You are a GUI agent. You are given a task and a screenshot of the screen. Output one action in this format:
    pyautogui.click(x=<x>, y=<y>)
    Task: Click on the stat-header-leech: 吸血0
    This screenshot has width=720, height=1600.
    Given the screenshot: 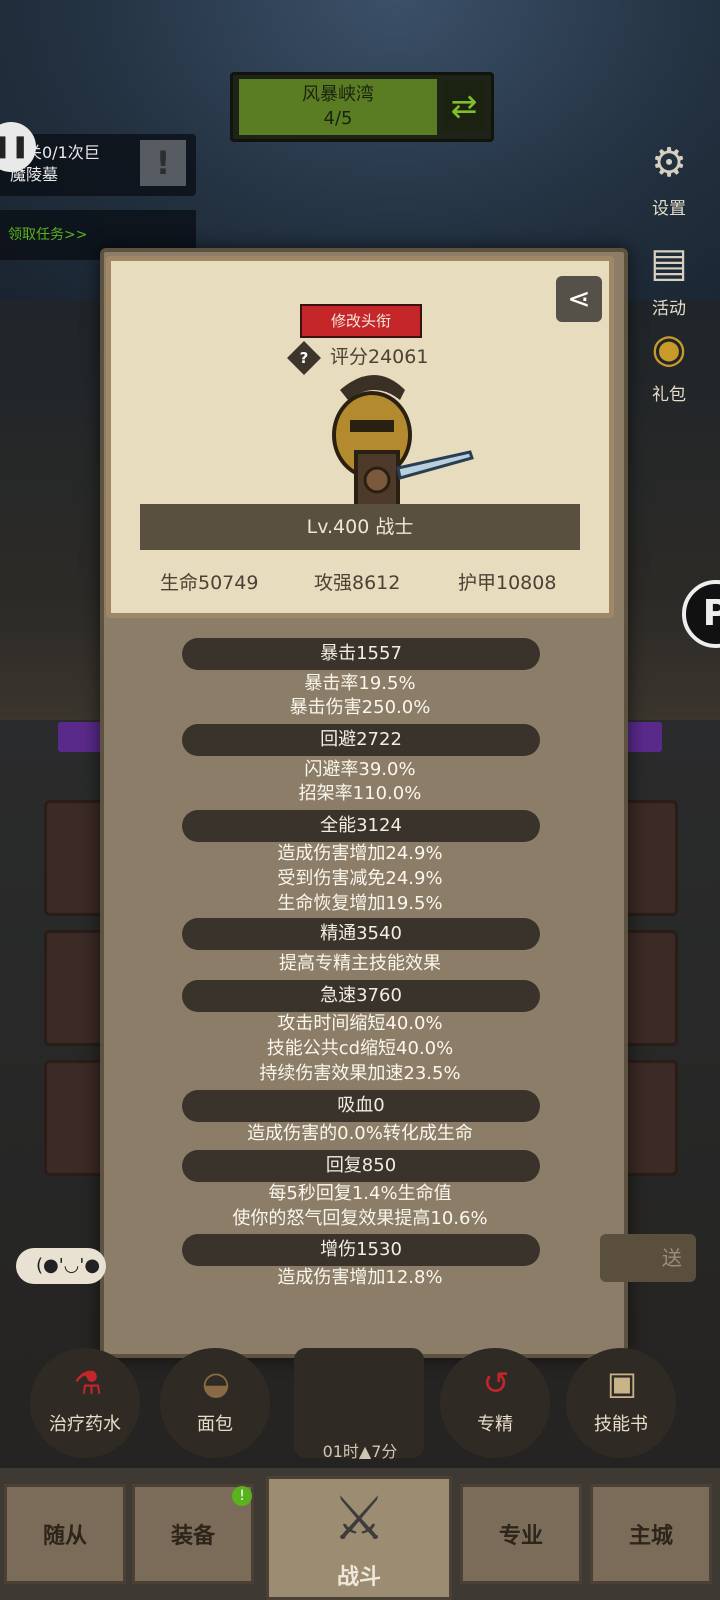 What is the action you would take?
    pyautogui.click(x=361, y=1106)
    